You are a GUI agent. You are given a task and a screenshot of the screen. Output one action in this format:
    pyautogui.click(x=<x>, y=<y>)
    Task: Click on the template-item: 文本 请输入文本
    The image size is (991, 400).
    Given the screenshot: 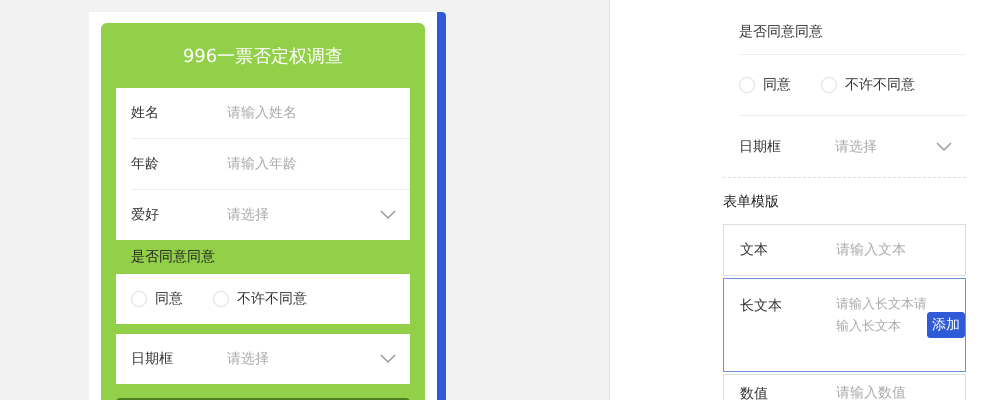 What is the action you would take?
    pyautogui.click(x=844, y=250)
    